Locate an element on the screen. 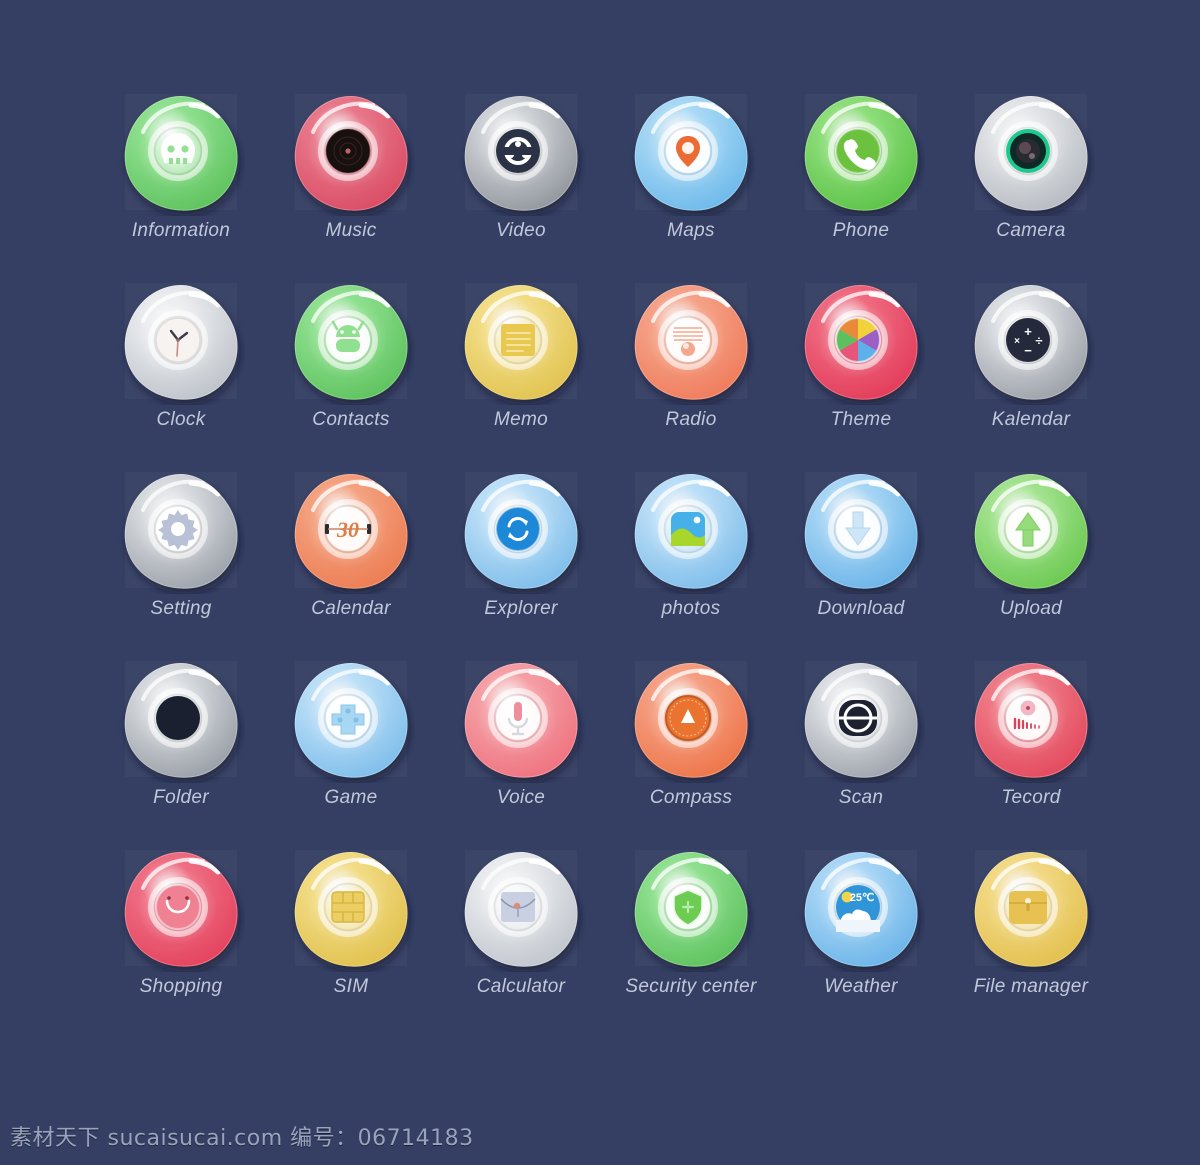 Image resolution: width=1200 pixels, height=1165 pixels. sim-chip-icon is located at coordinates (351, 908).